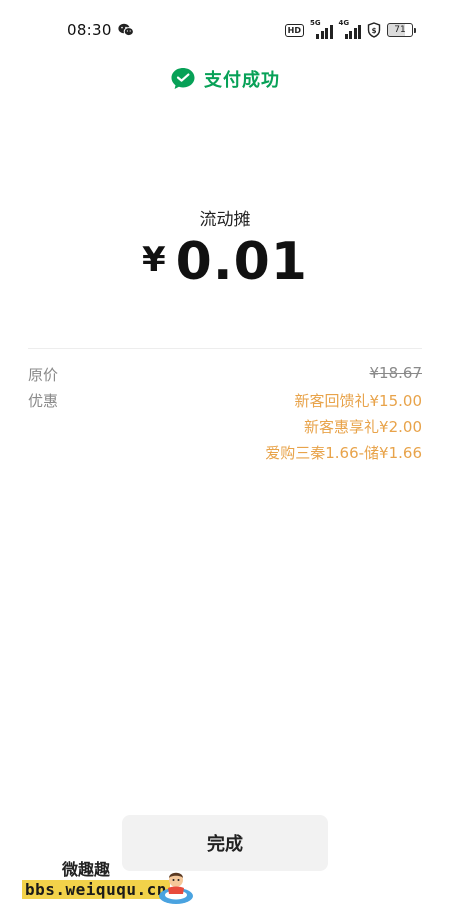  What do you see at coordinates (241, 262) in the screenshot?
I see `amount-value: 0.01` at bounding box center [241, 262].